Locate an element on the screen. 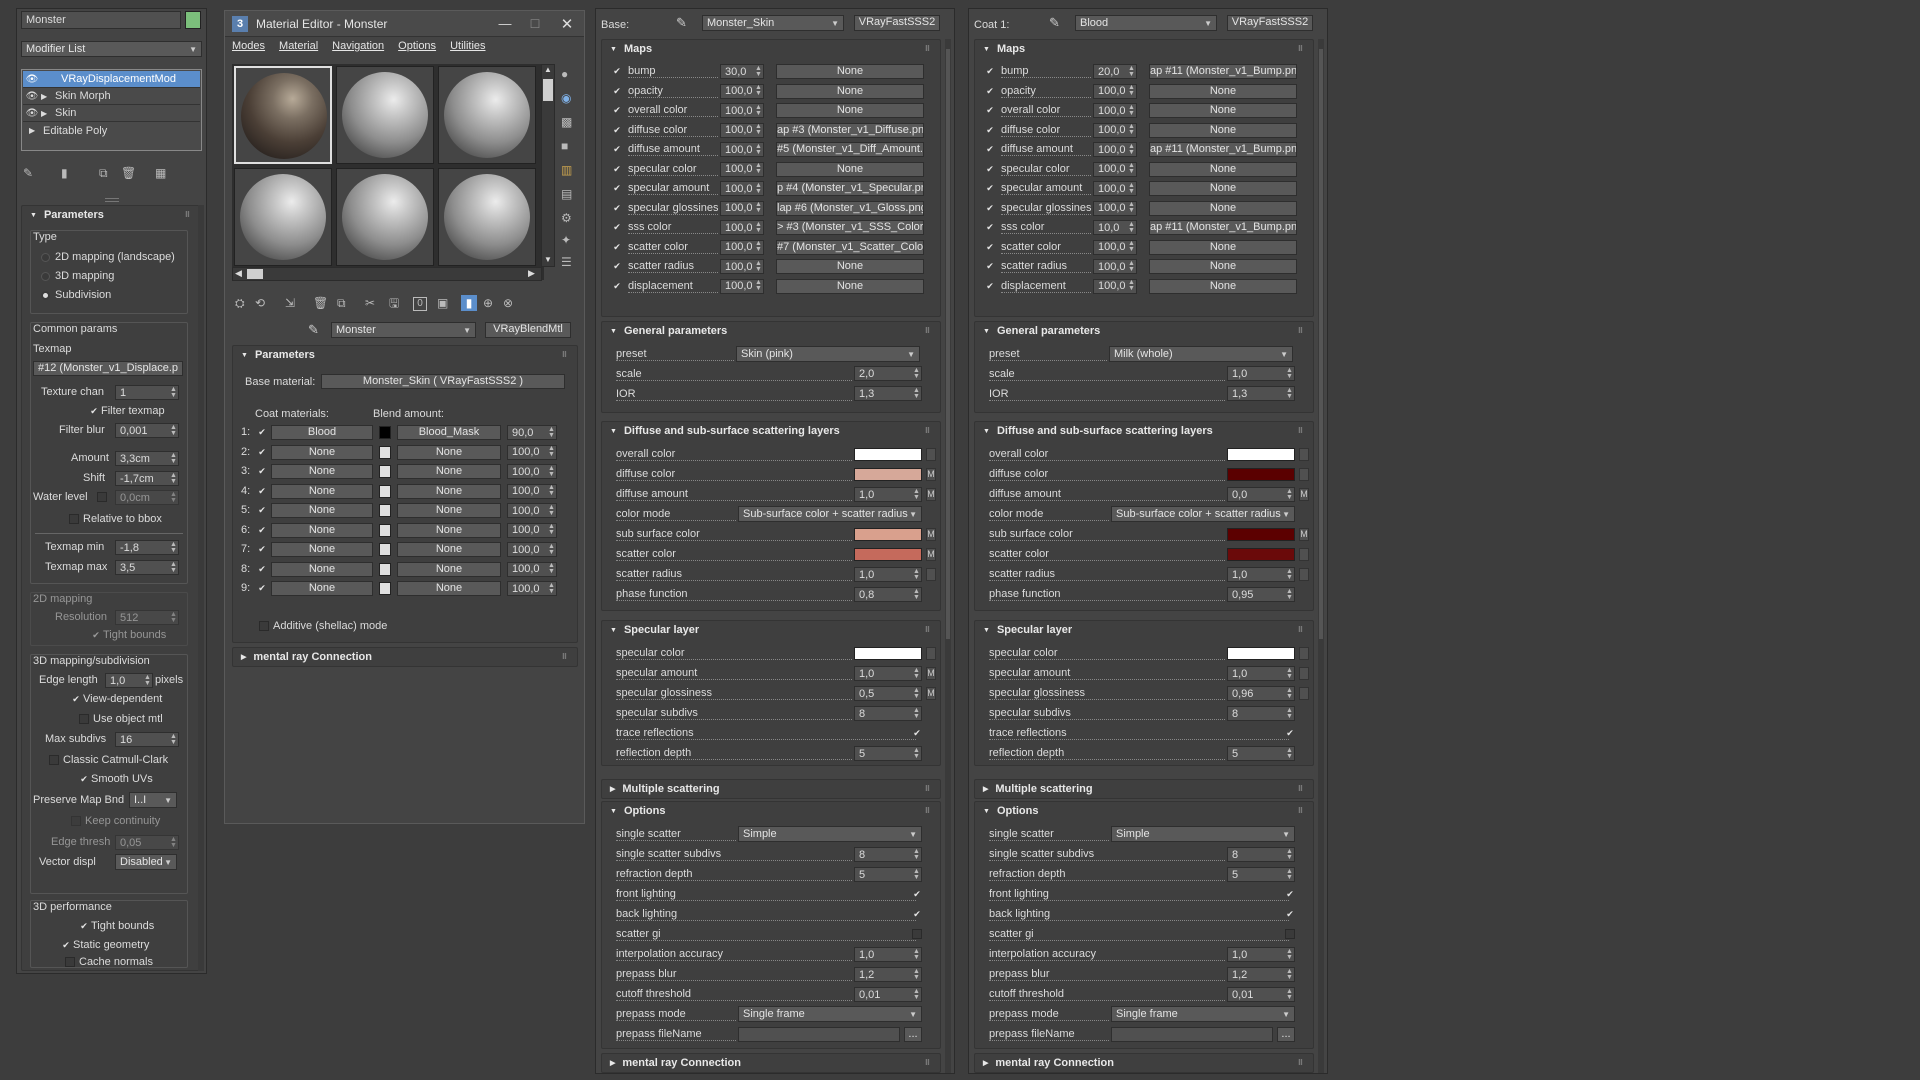 Image resolution: width=1920 pixels, height=1080 pixels. blend-amount-spinner: 100,0 ▲ ▼ is located at coordinates (532, 530).